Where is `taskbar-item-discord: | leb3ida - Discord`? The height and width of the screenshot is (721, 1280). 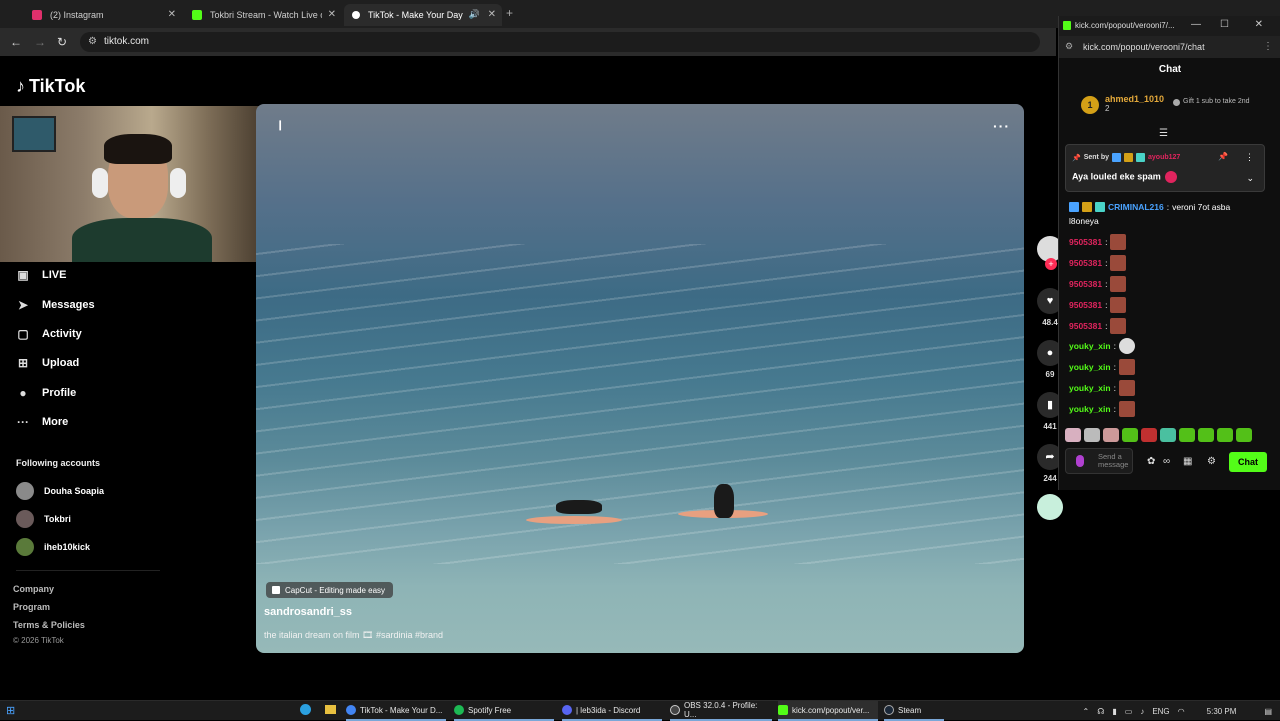
taskbar-item-discord: | leb3ida - Discord is located at coordinates (612, 711).